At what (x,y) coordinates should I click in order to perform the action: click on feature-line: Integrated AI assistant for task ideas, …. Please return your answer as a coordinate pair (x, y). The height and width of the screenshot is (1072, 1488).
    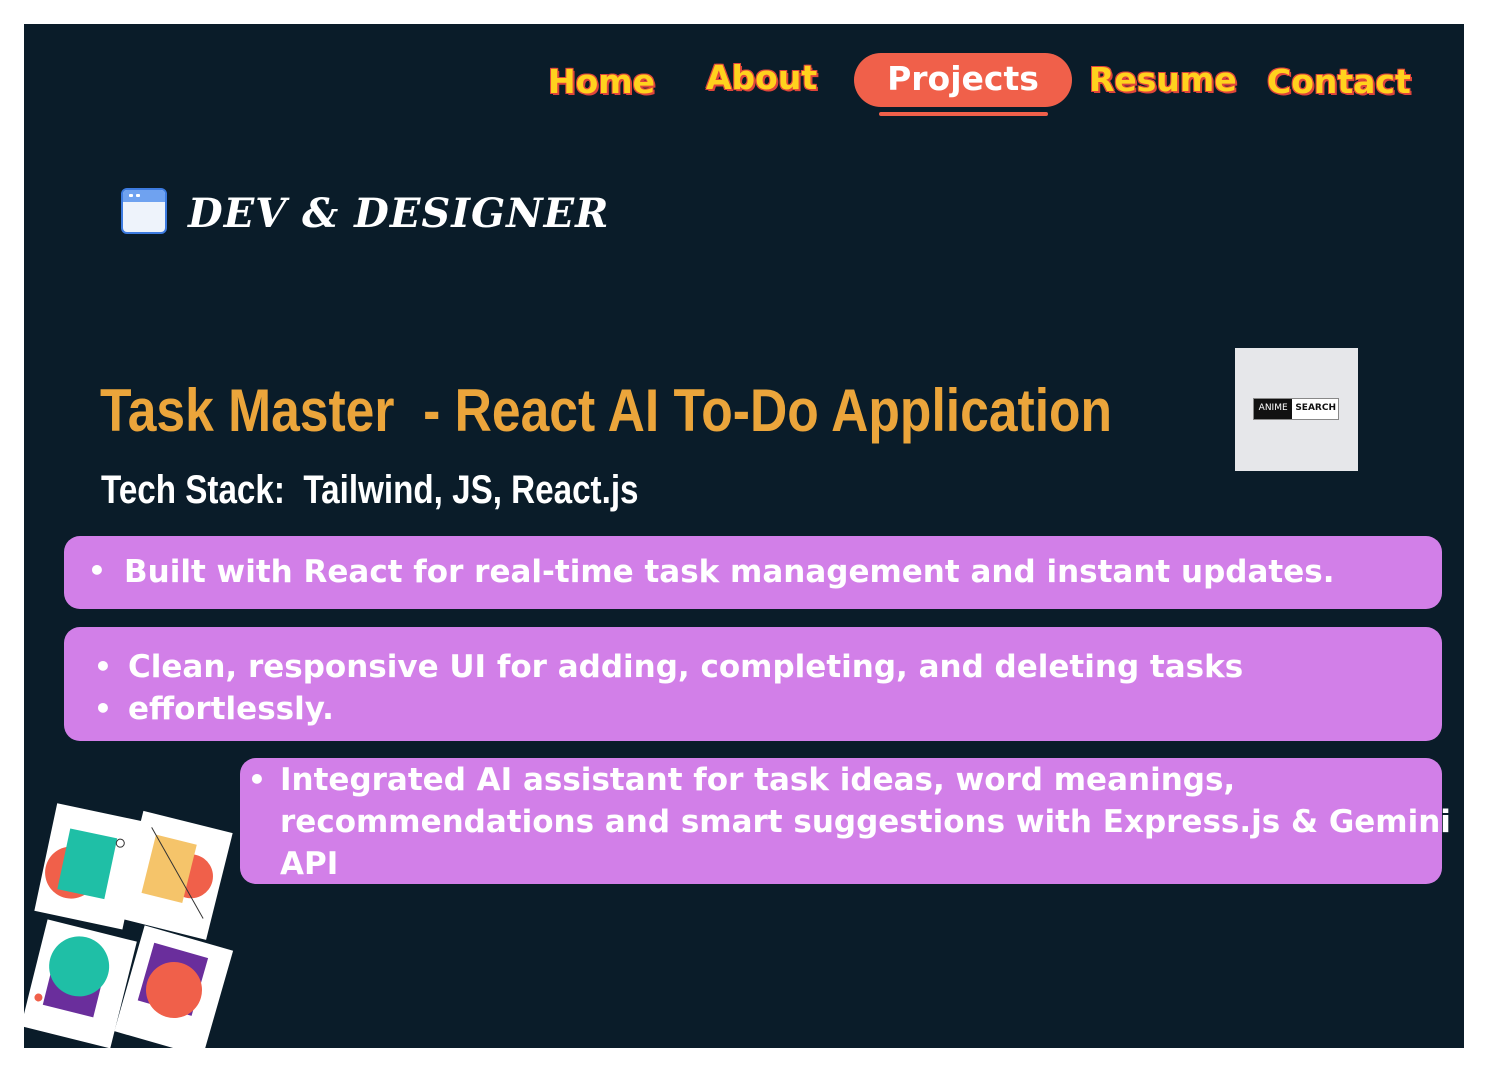
    Looking at the image, I should click on (758, 780).